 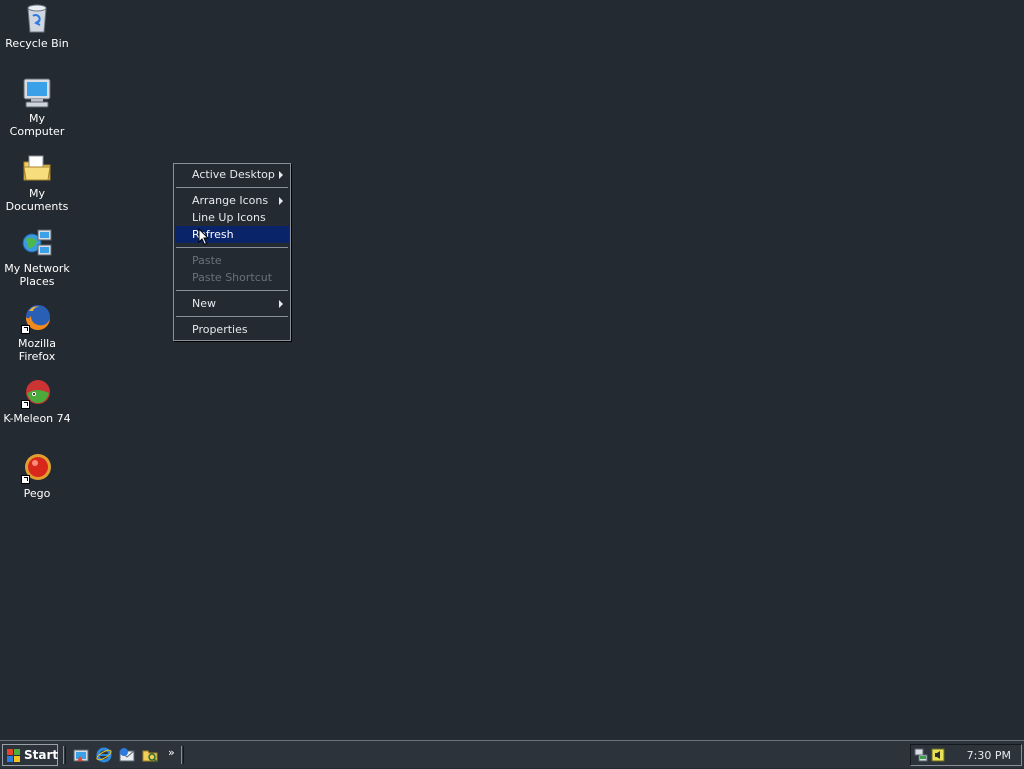 What do you see at coordinates (127, 755) in the screenshot?
I see `outlook-express-icon` at bounding box center [127, 755].